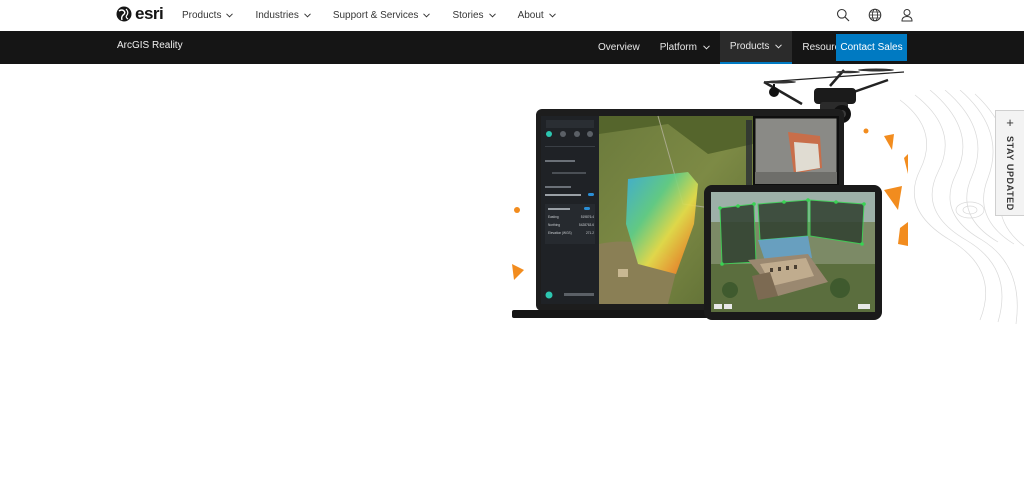 The width and height of the screenshot is (1024, 500). What do you see at coordinates (1010, 173) in the screenshot?
I see `stay-updated-label: STAY UPDATED` at bounding box center [1010, 173].